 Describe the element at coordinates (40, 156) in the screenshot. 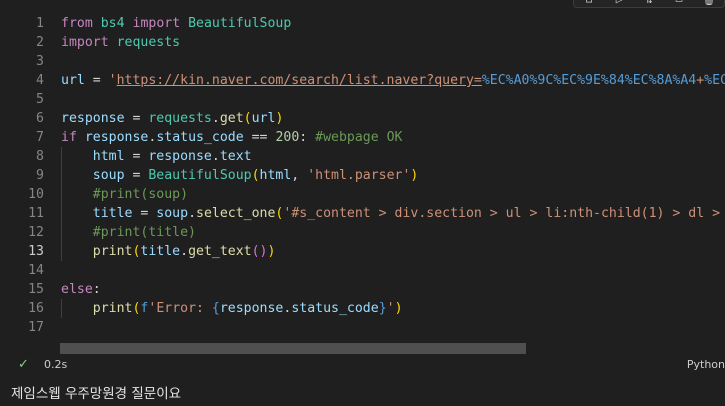

I see `line-number: 8` at that location.